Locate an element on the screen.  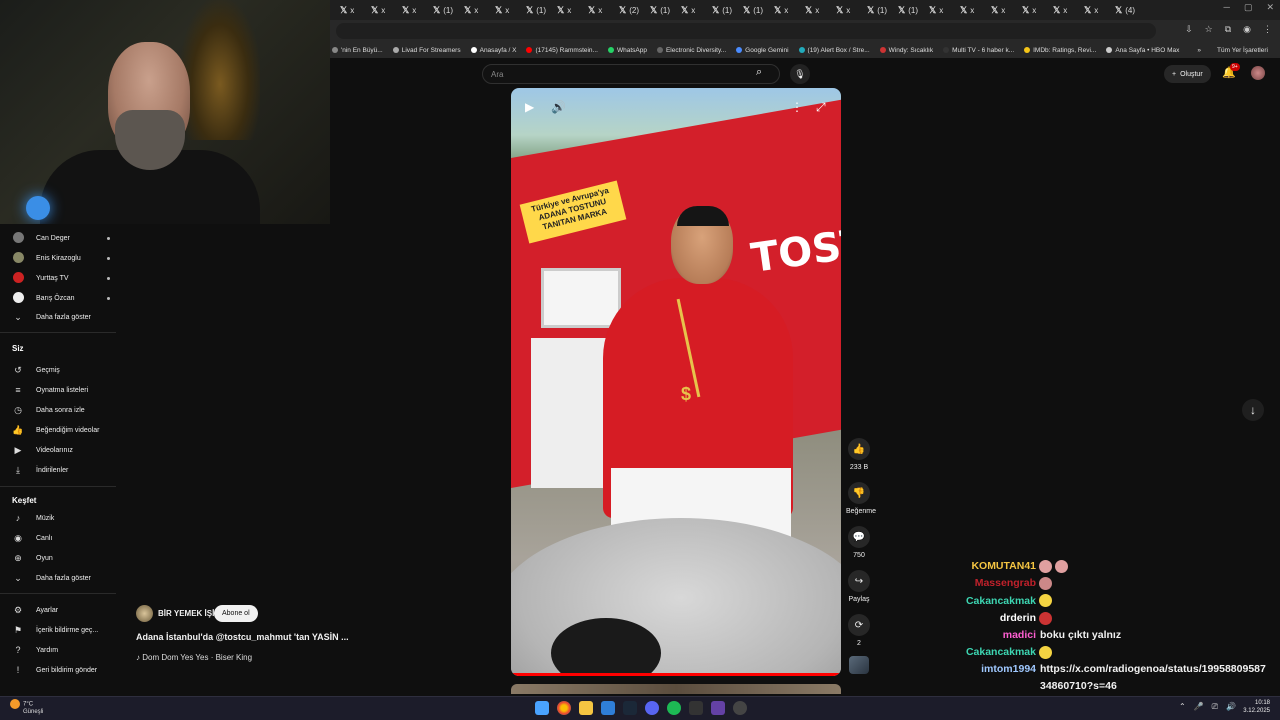
sidebar-item: Can Deger is located at coordinates (62, 238).